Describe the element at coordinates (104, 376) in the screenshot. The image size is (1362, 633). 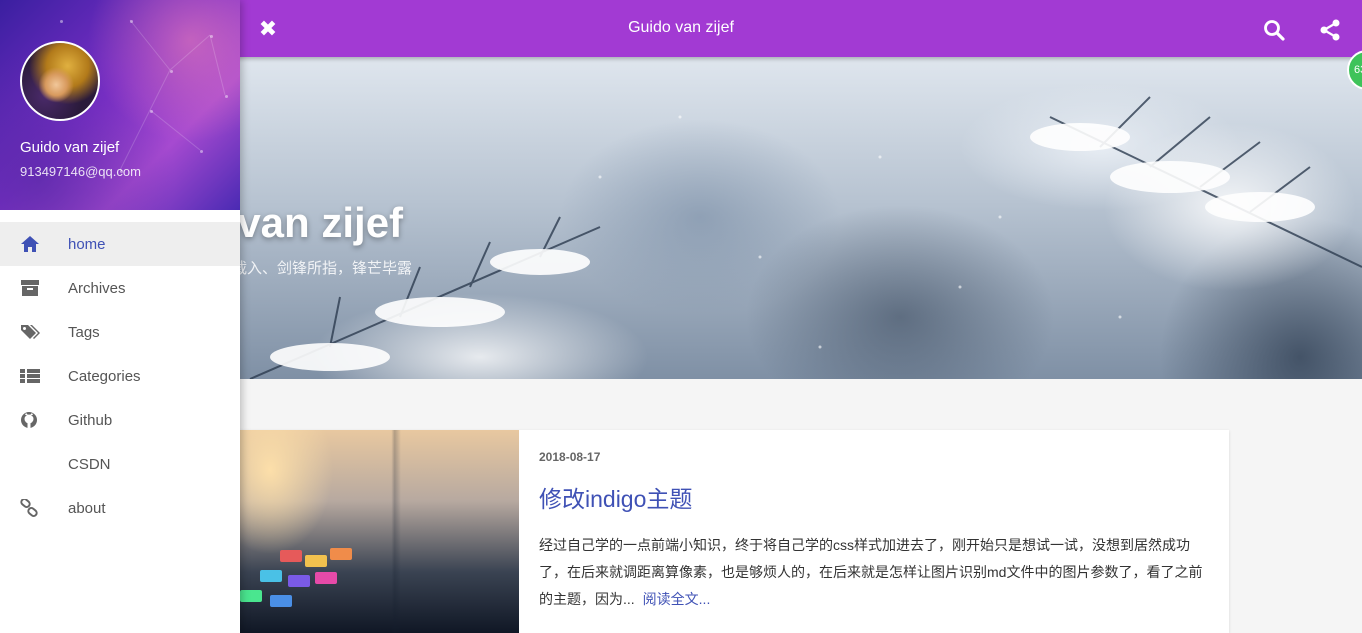
I see `nav-label: Categories` at that location.